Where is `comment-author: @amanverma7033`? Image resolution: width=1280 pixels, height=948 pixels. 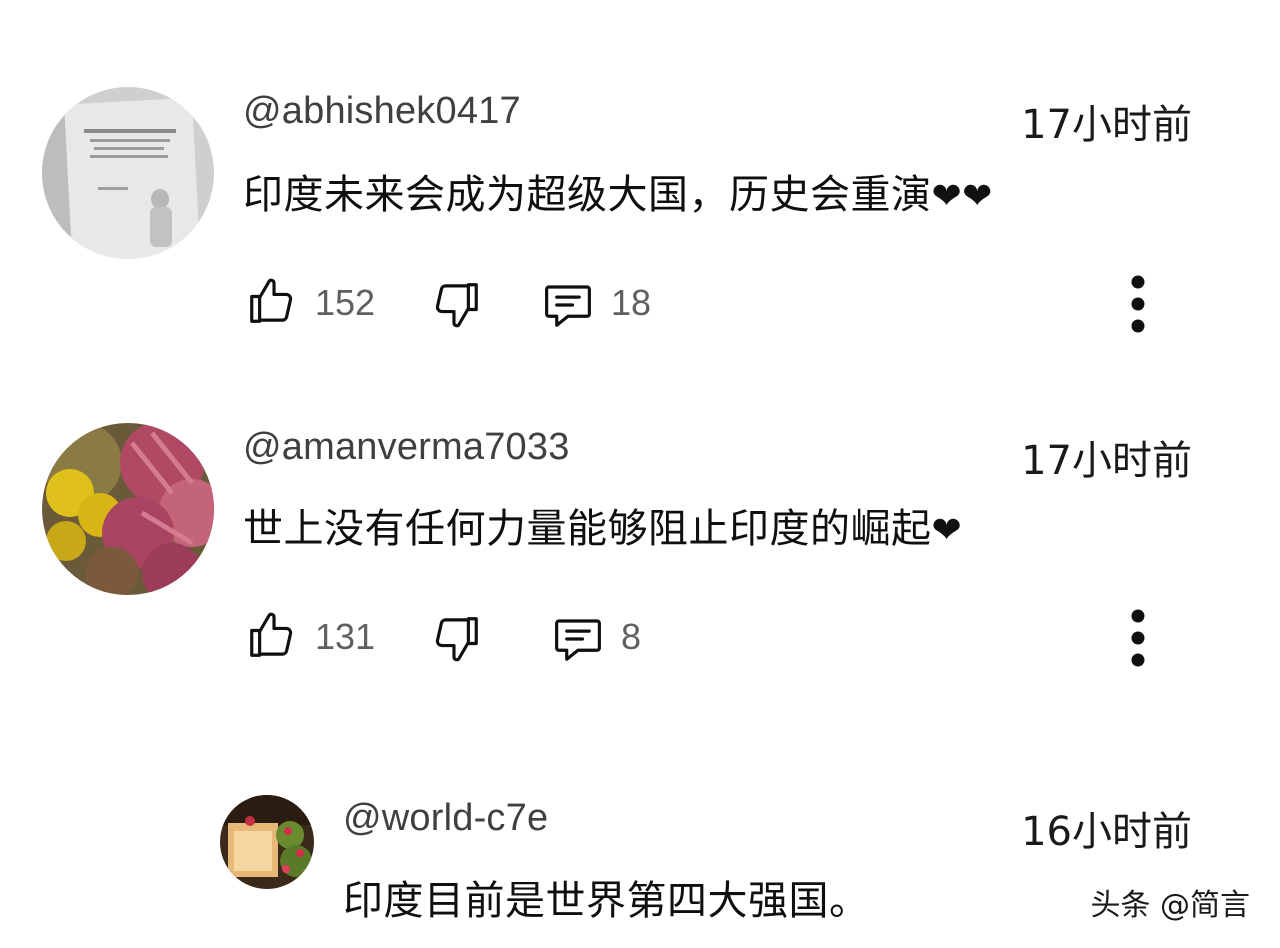
comment-author: @amanverma7033 is located at coordinates (406, 447).